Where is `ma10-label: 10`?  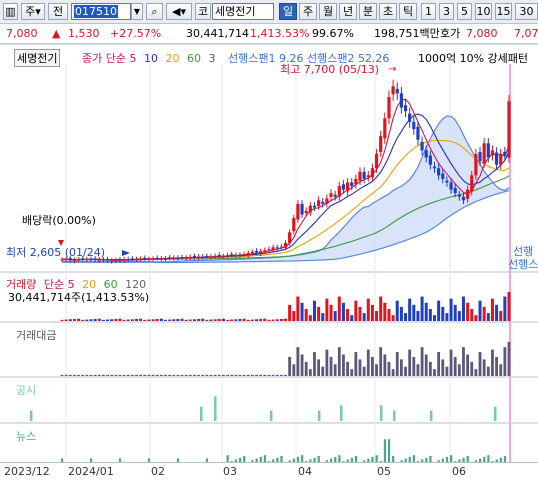
ma10-label: 10 is located at coordinates (150, 58).